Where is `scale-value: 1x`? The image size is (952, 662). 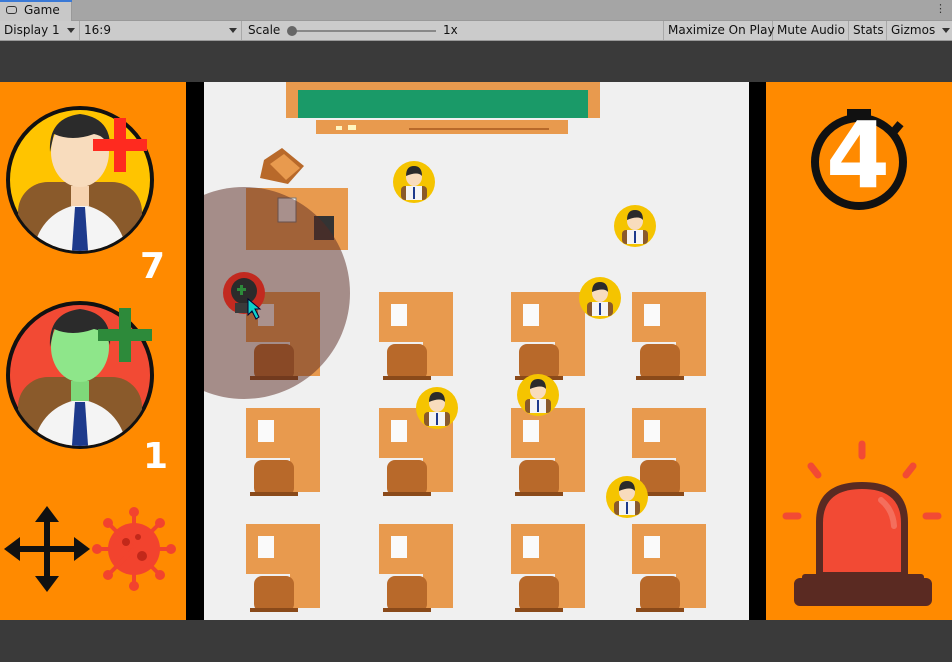 scale-value: 1x is located at coordinates (450, 30).